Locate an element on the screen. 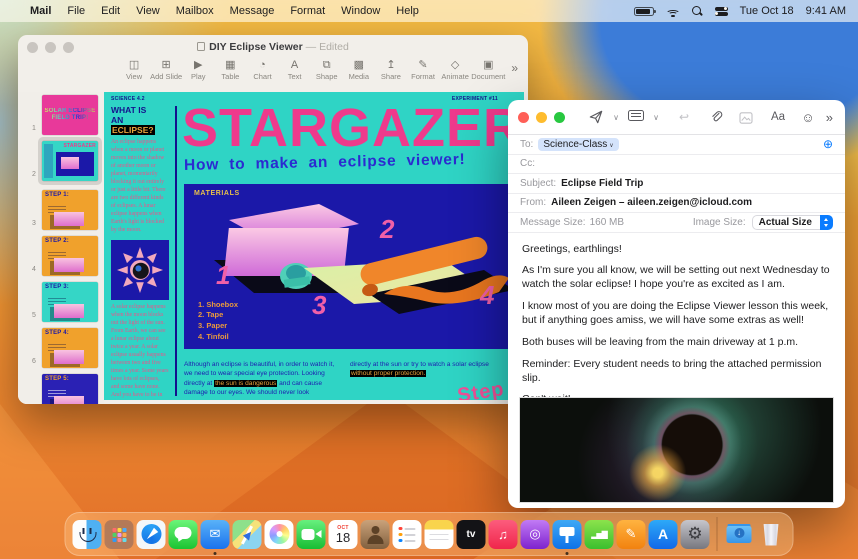  play-icon: ▶ is located at coordinates (198, 65).